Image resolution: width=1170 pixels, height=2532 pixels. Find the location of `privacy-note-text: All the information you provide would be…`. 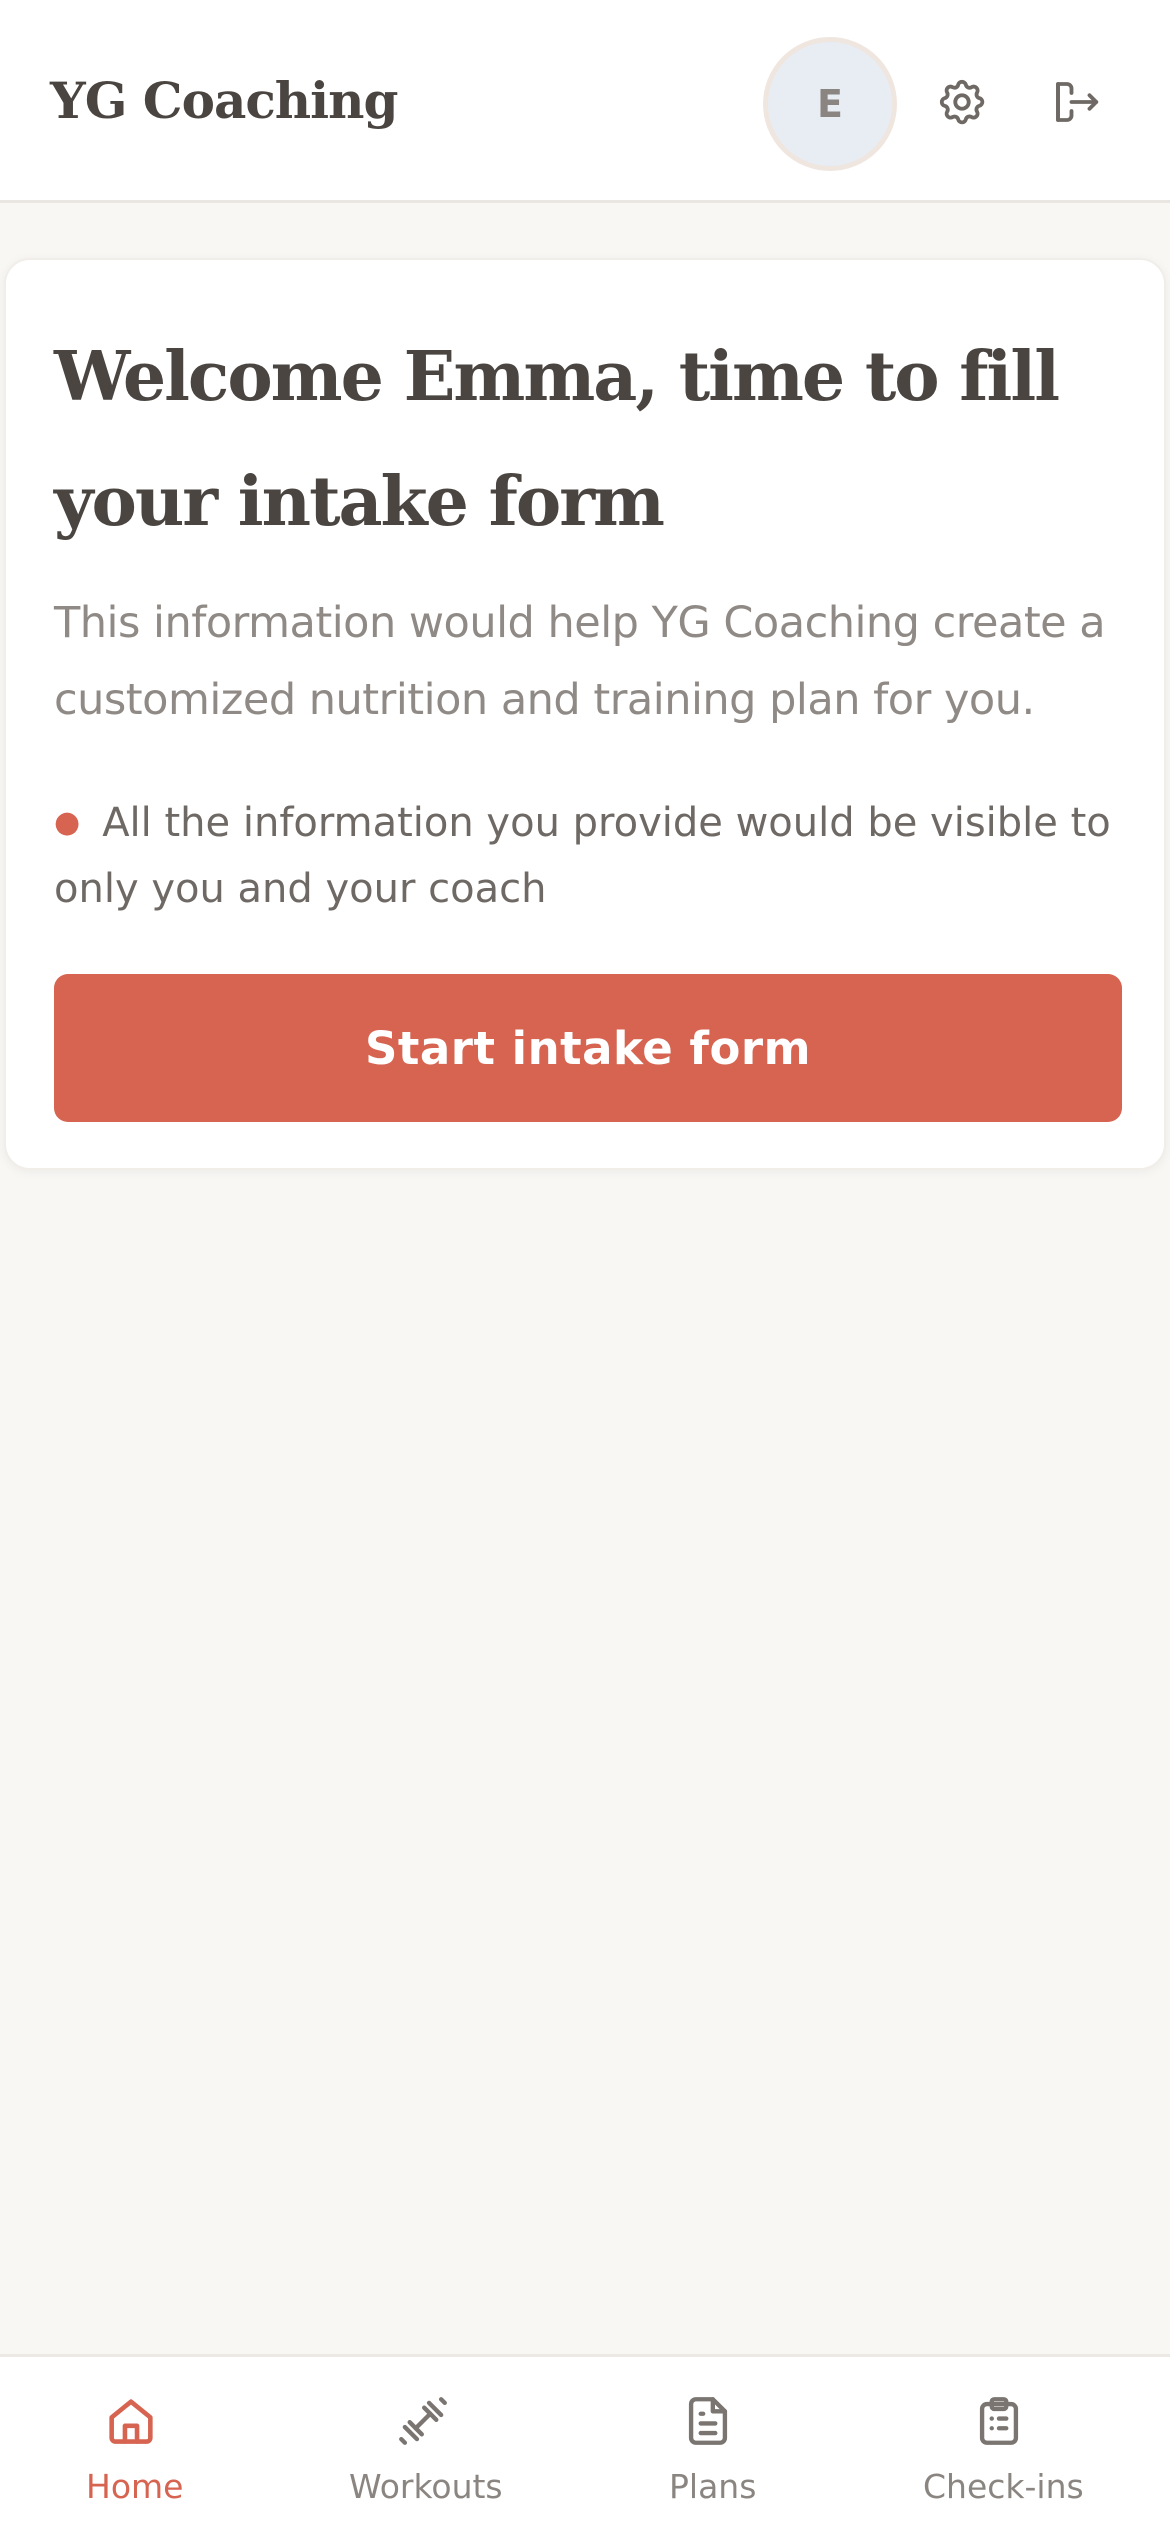

privacy-note-text: All the information you provide would be… is located at coordinates (582, 856).